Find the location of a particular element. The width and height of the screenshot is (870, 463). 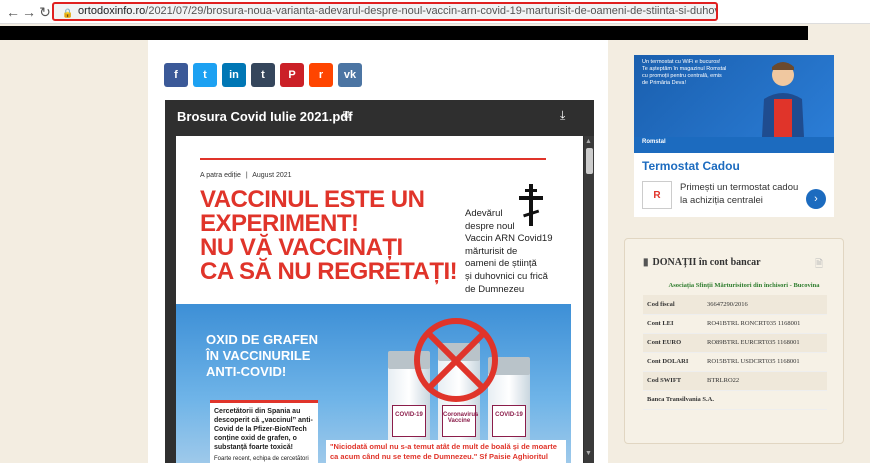

share-buttons: f t in t Pr vk is located at coordinates (263, 75).